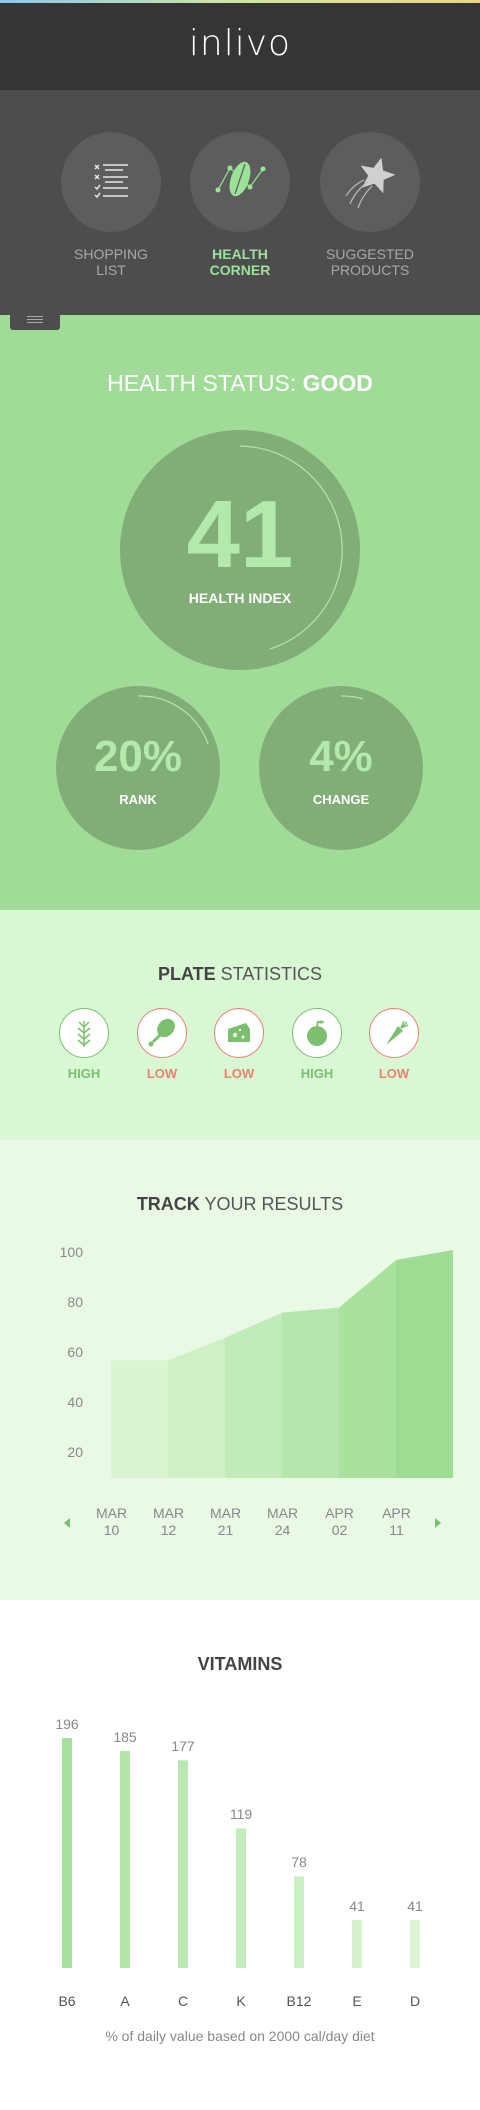  What do you see at coordinates (71, 1251) in the screenshot?
I see `y-tick-label: 100` at bounding box center [71, 1251].